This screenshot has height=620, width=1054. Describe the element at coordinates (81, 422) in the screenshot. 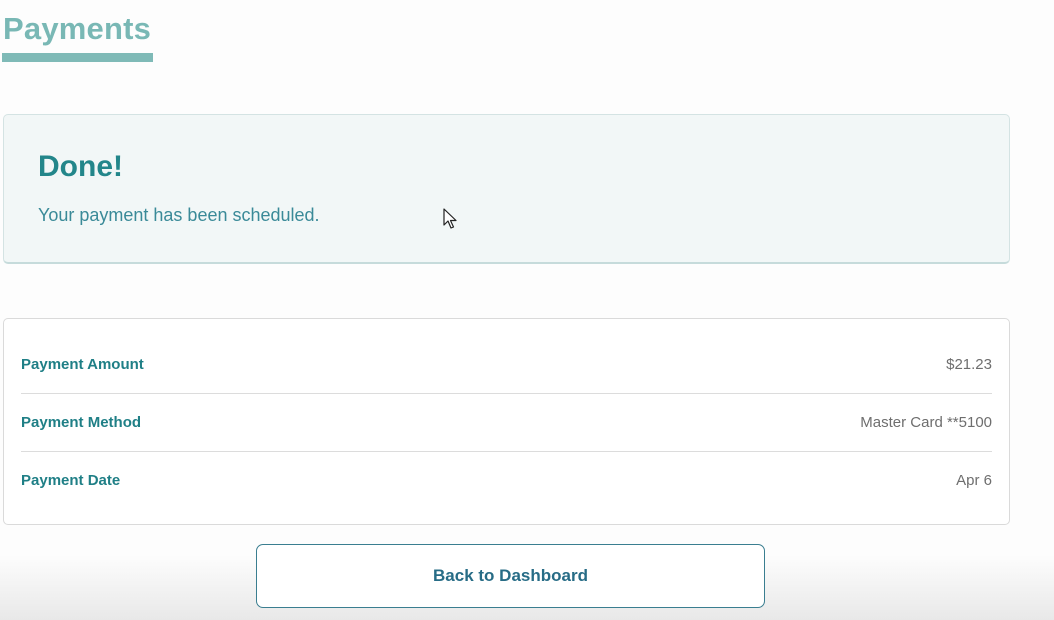

I see `detail-label: Payment Method` at that location.